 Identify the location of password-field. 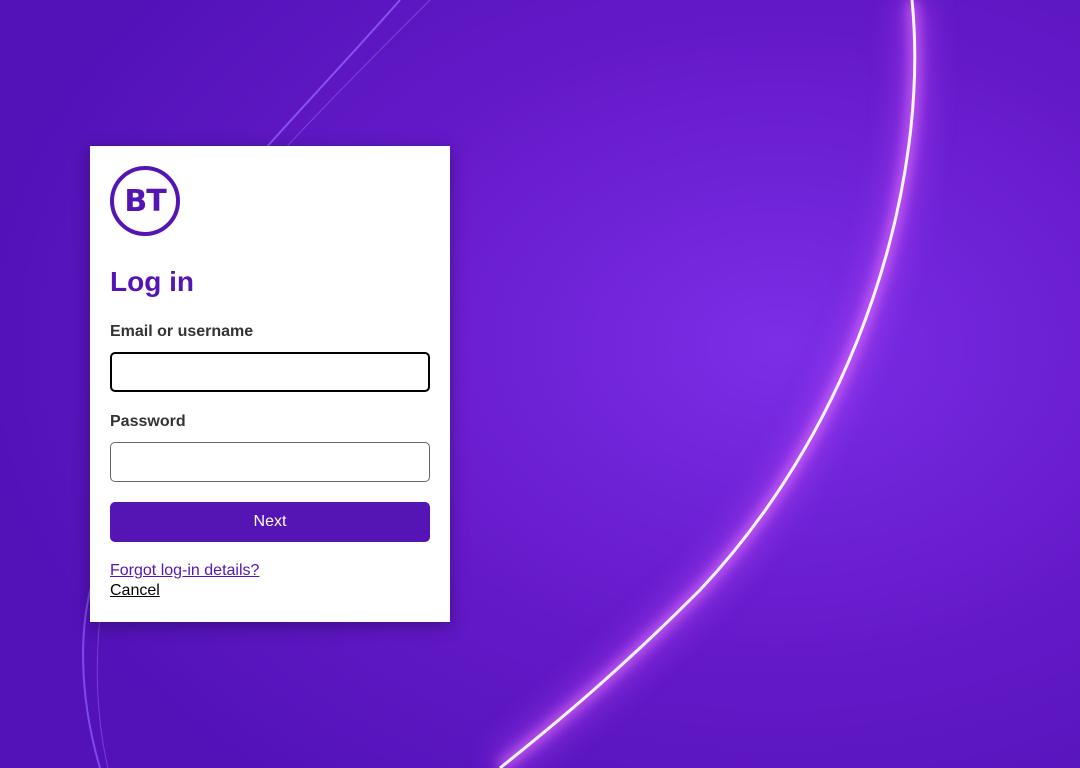
(270, 462).